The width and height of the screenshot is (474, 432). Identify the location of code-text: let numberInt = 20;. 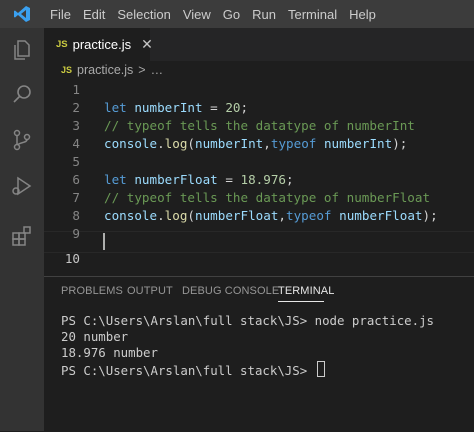
(176, 108).